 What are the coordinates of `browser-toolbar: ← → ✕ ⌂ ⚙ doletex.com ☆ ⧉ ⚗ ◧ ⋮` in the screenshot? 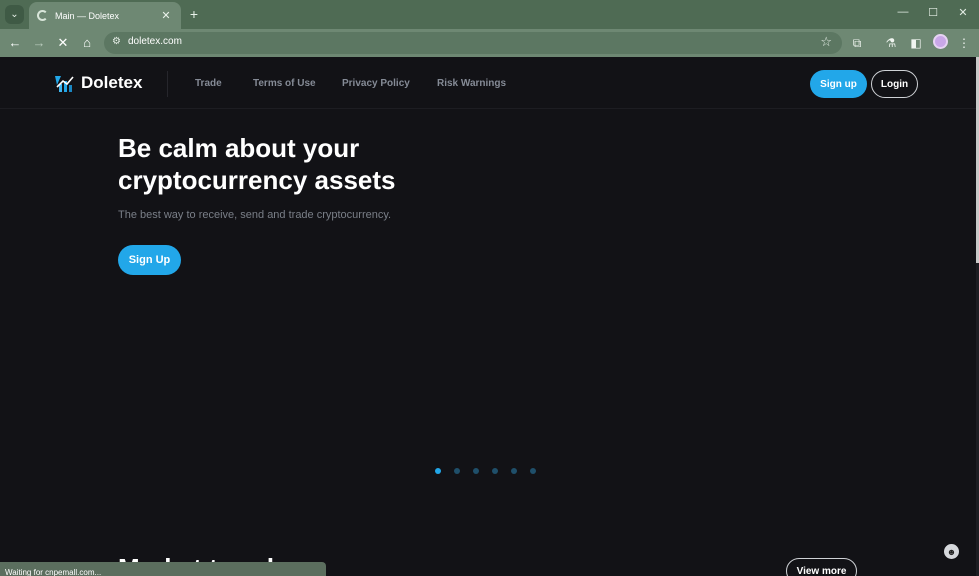 It's located at (489, 43).